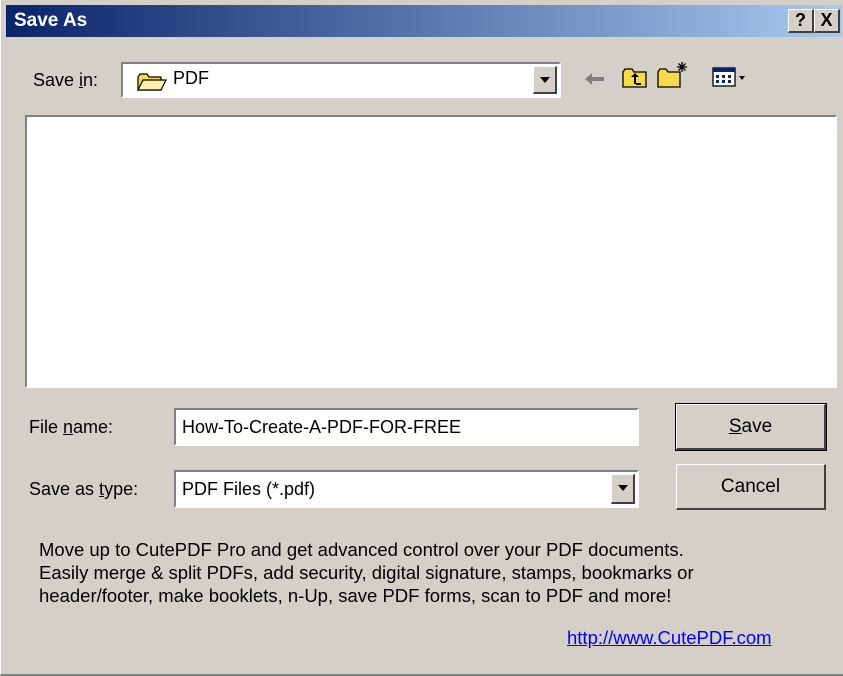  Describe the element at coordinates (321, 427) in the screenshot. I see `file-name-value: How-To-Create-A-PDF-FOR-FREE` at that location.